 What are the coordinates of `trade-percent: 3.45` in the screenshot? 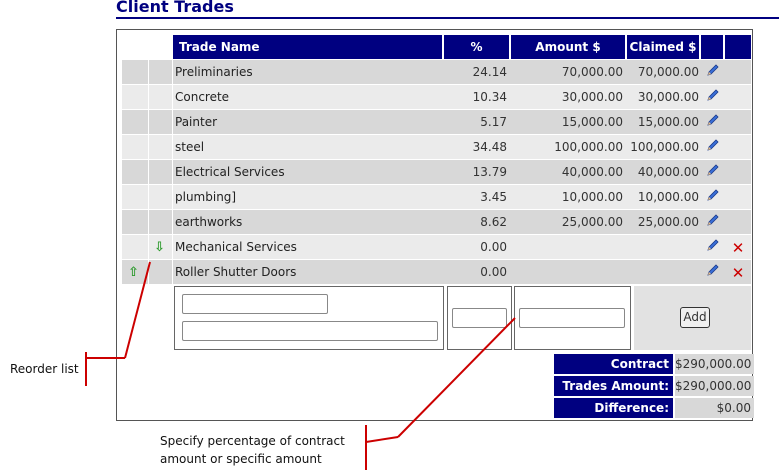 It's located at (477, 197).